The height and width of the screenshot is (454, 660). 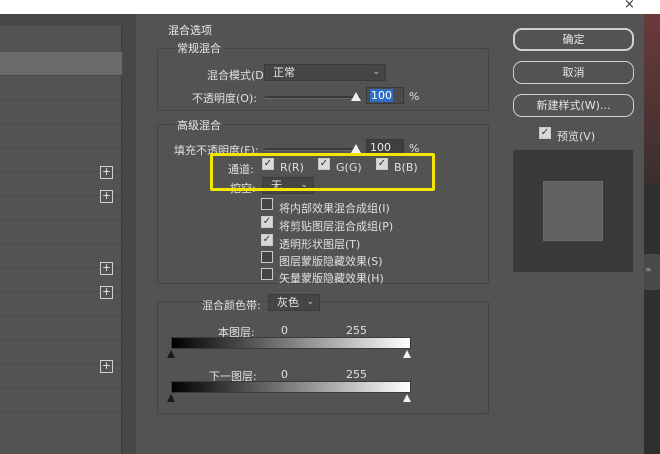 What do you see at coordinates (356, 148) in the screenshot?
I see `fill-opacity-slider-handle` at bounding box center [356, 148].